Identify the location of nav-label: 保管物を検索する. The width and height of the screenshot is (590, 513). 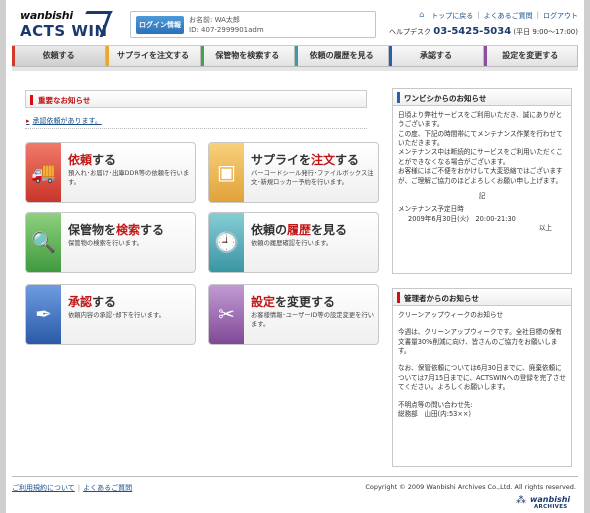
(247, 55).